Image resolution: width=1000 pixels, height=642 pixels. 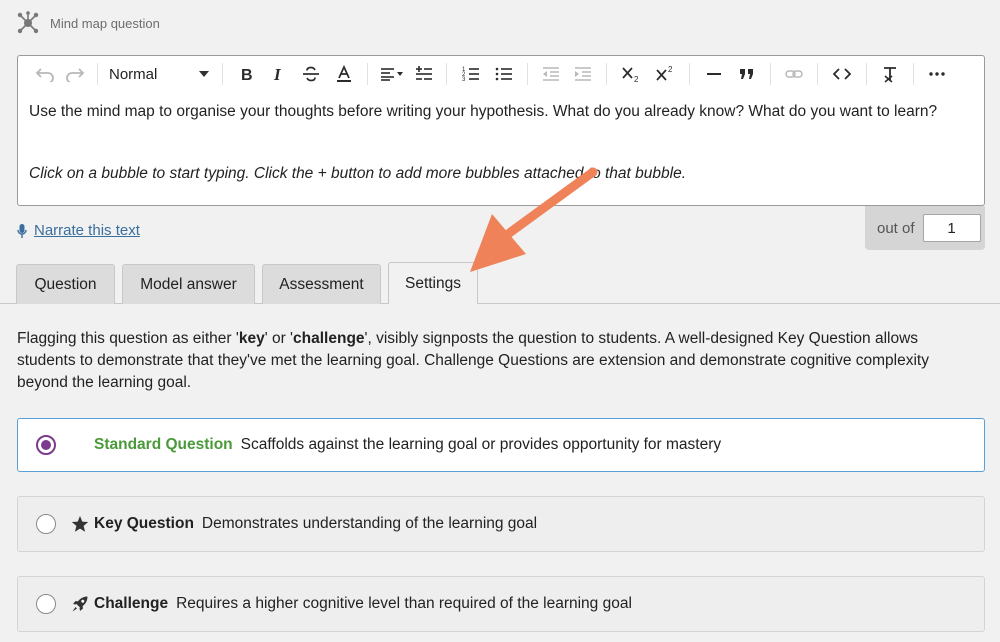 What do you see at coordinates (714, 74) in the screenshot?
I see `horizontal-rule-icon` at bounding box center [714, 74].